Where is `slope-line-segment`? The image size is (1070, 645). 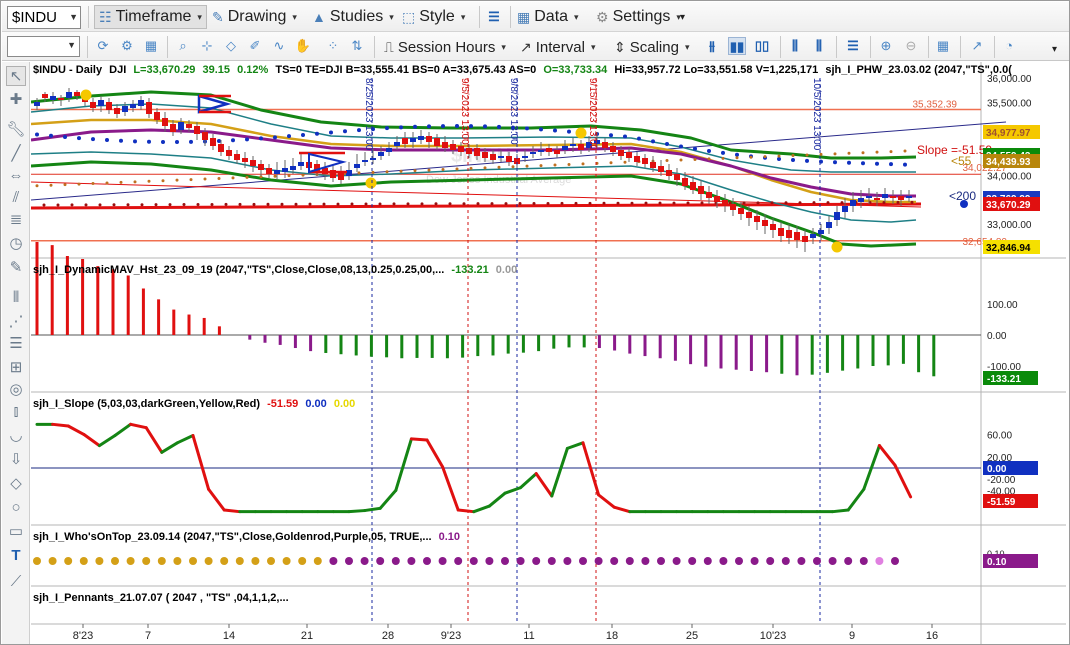 slope-line-segment is located at coordinates (481, 509).